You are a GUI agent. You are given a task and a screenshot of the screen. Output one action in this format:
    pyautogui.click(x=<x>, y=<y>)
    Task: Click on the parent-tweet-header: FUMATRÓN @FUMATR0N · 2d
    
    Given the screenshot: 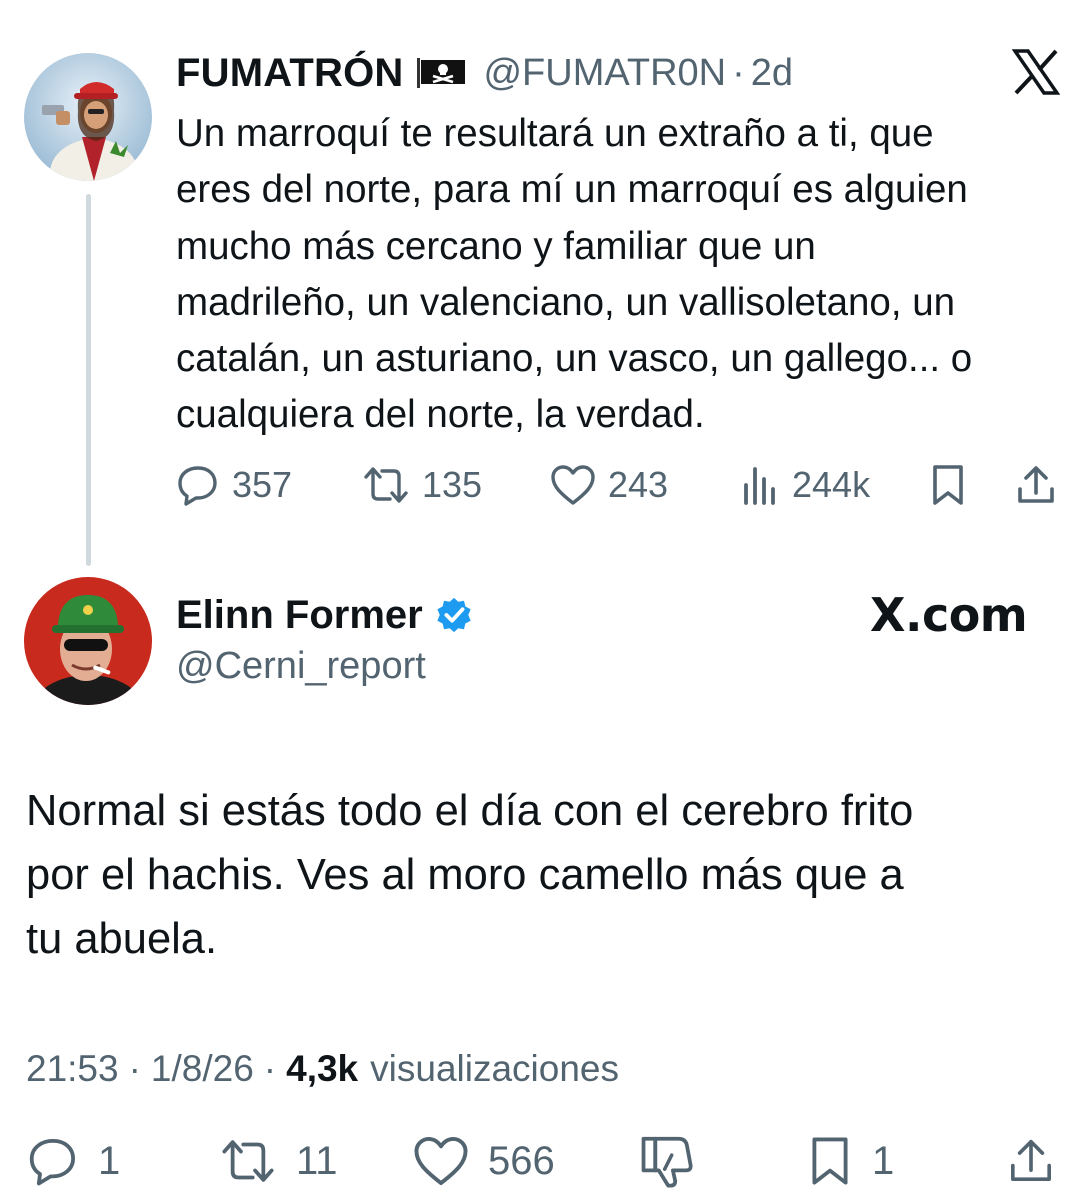 What is the action you would take?
    pyautogui.click(x=484, y=73)
    